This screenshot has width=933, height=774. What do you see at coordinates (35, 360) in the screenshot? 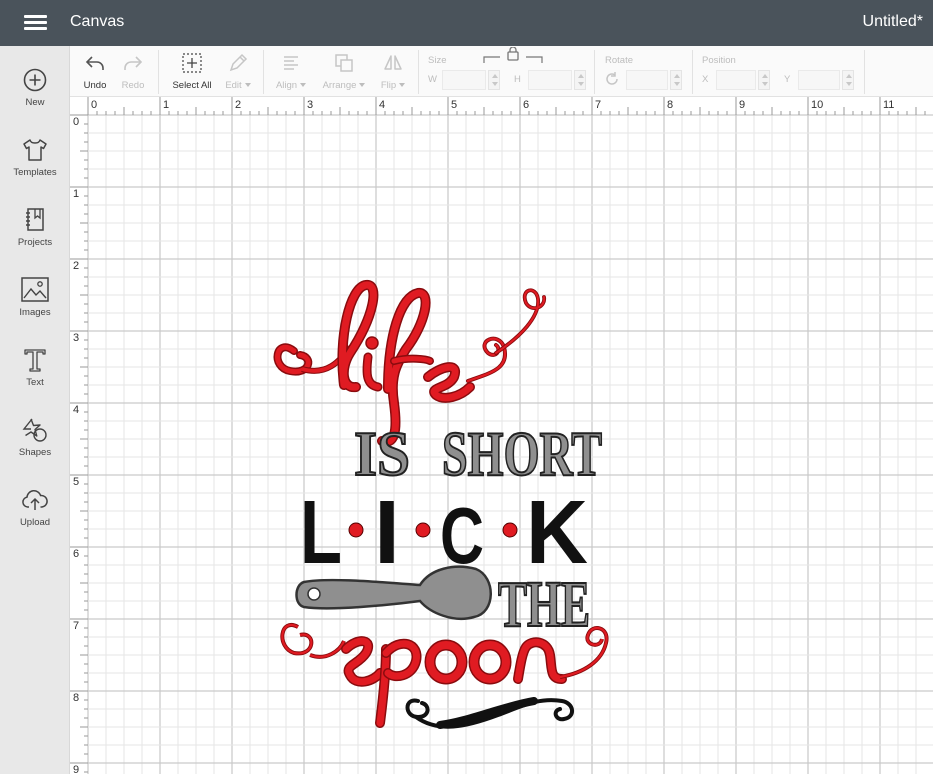
I see `text-t-icon` at bounding box center [35, 360].